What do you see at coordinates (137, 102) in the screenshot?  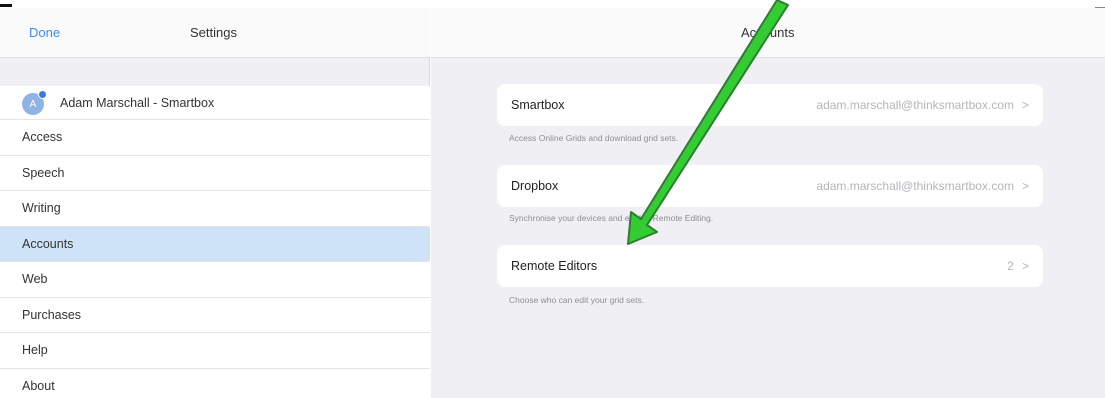 I see `profile-name: Adam Marschall - Smartbox` at bounding box center [137, 102].